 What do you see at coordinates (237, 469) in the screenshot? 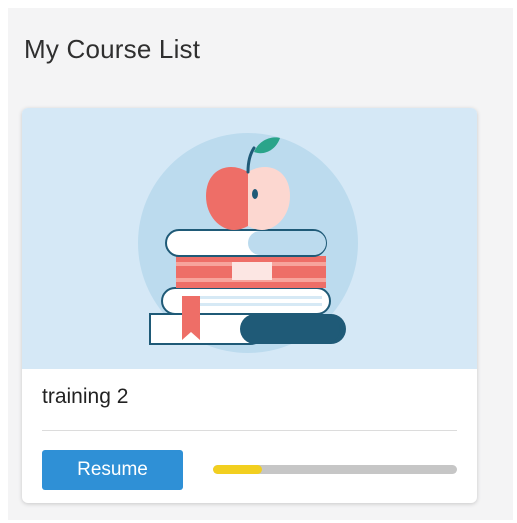
I see `course-progress-fill` at bounding box center [237, 469].